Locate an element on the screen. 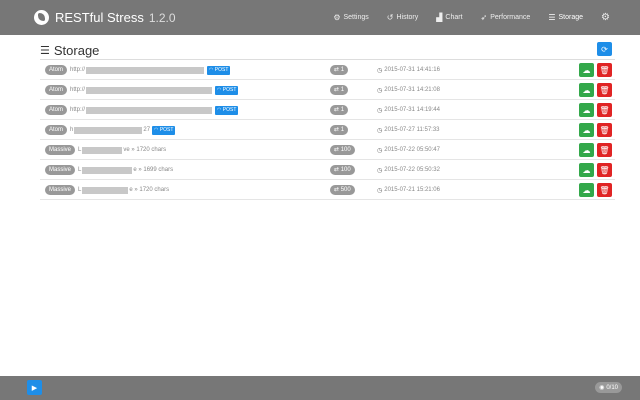 The width and height of the screenshot is (640, 400). play-icon: ▶ is located at coordinates (34, 388).